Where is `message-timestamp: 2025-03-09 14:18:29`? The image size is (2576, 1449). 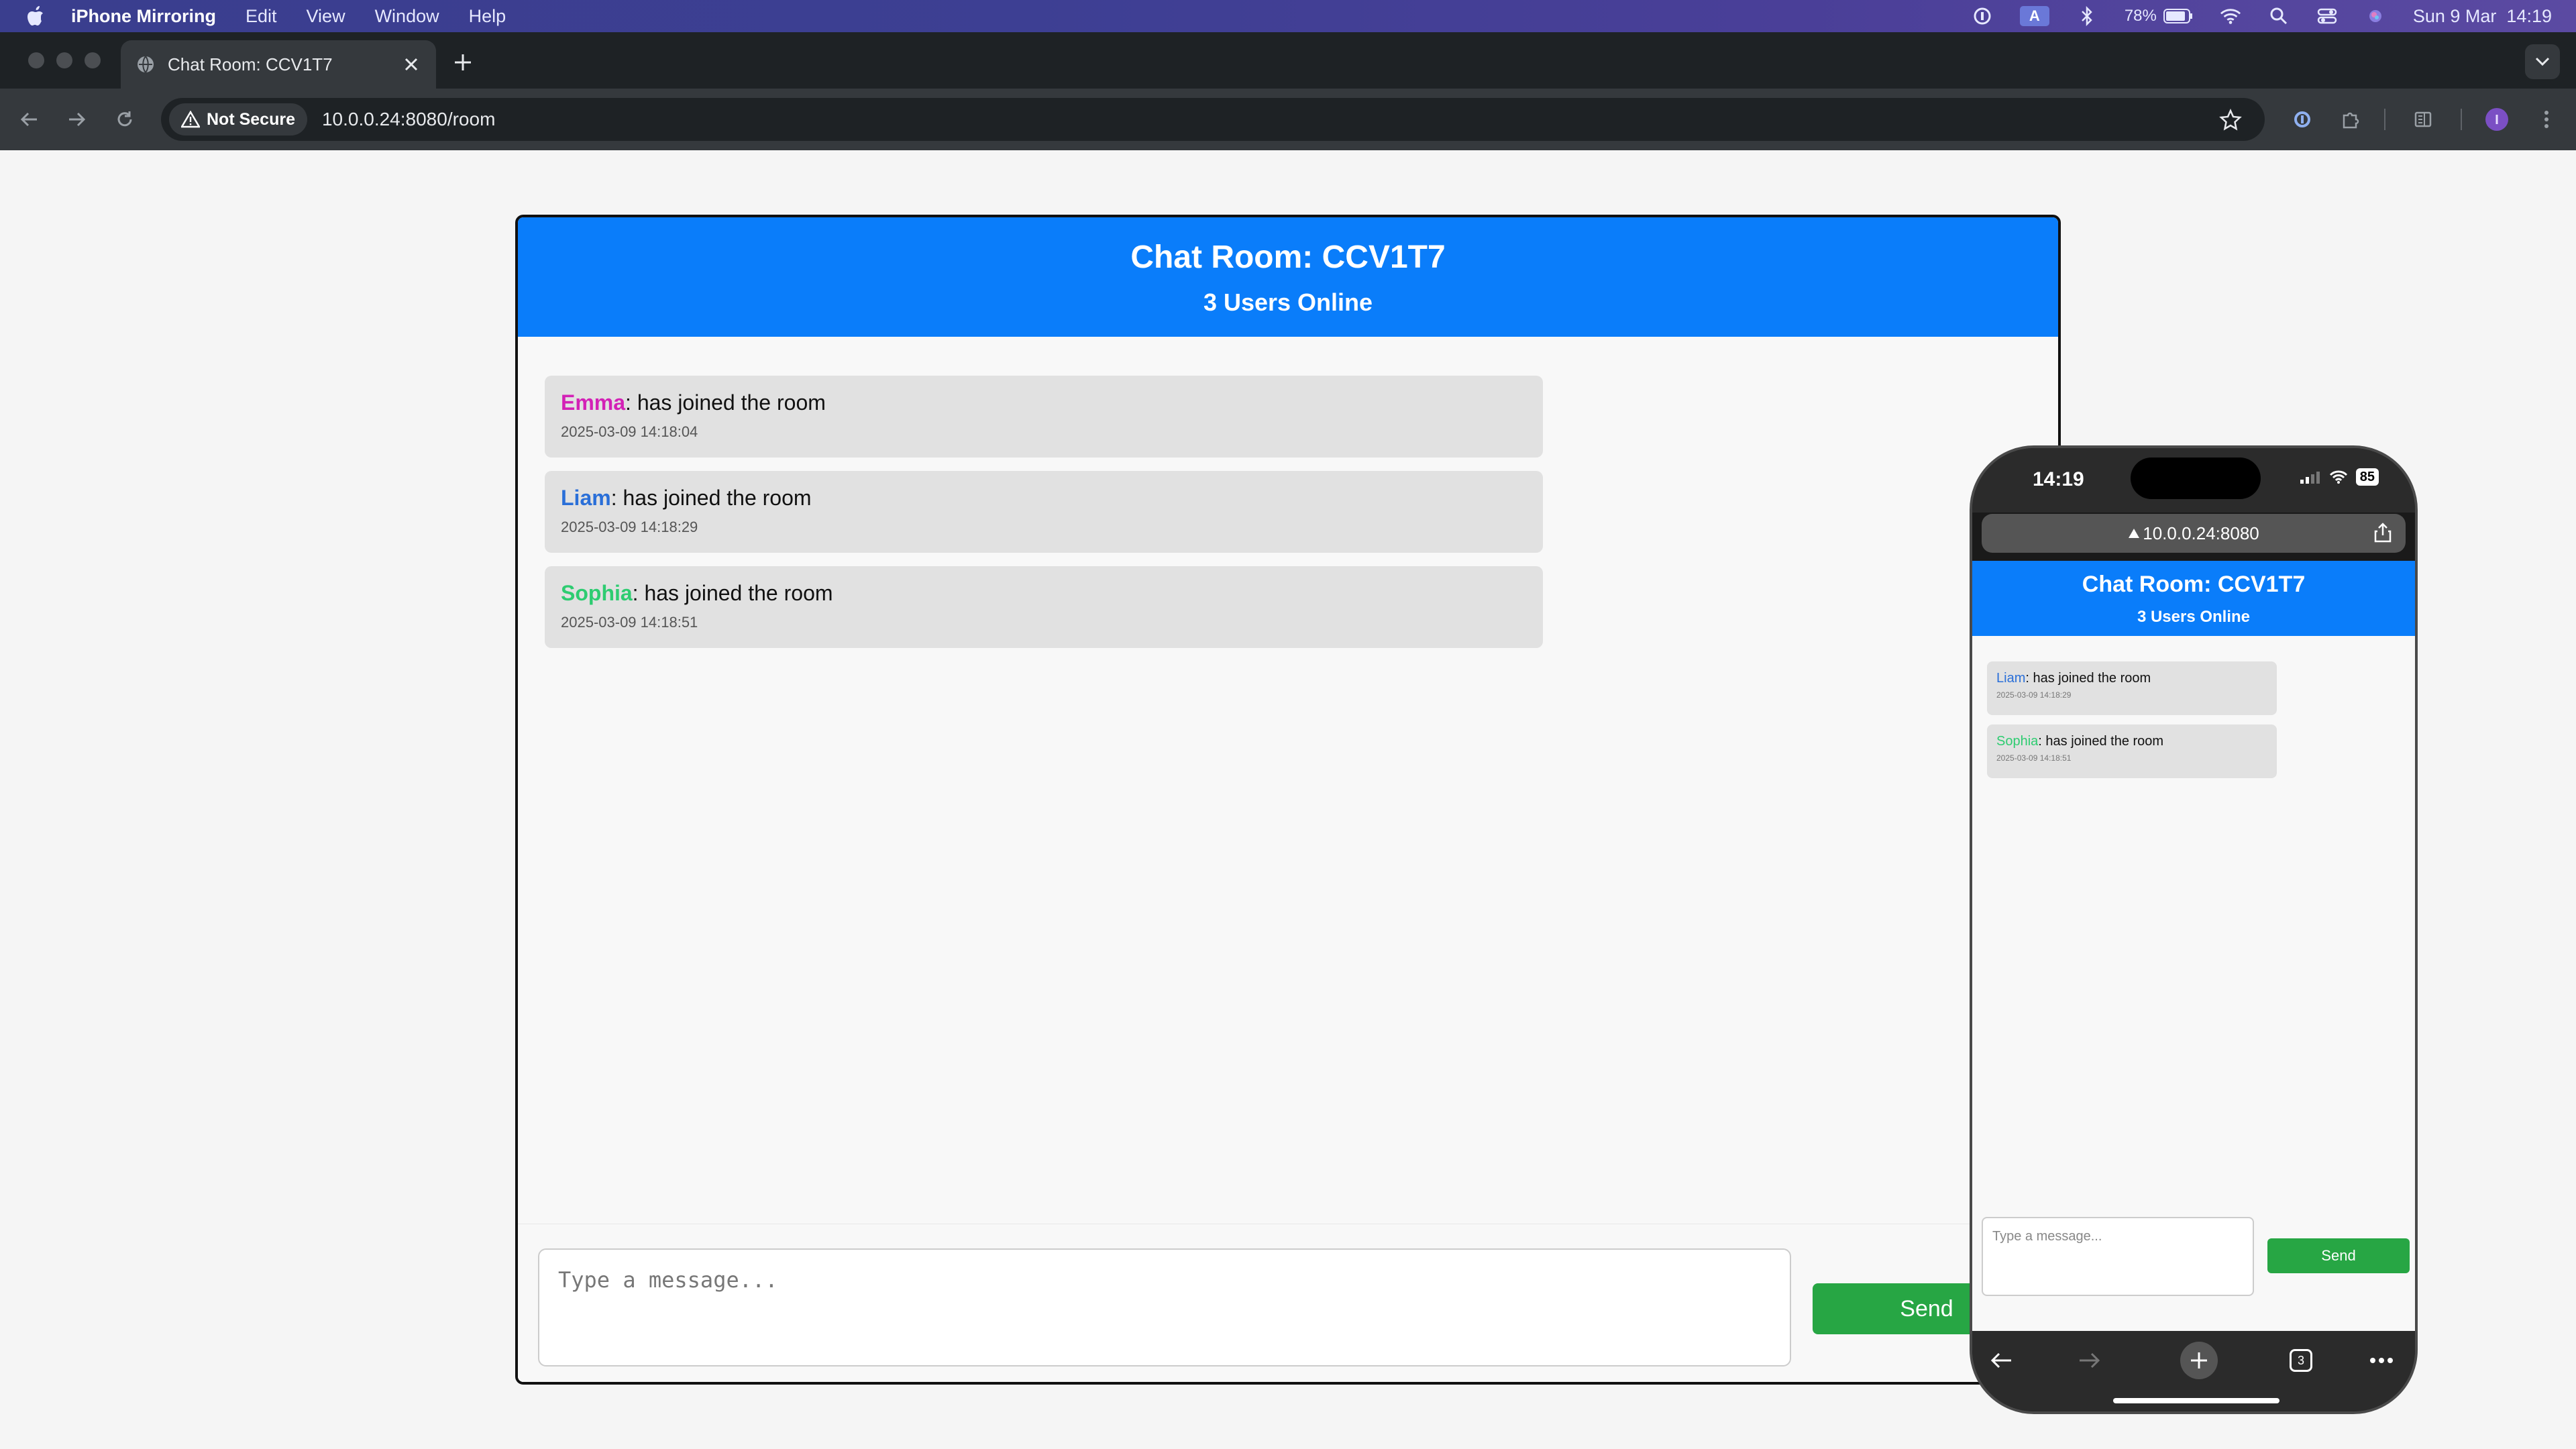
message-timestamp: 2025-03-09 14:18:29 is located at coordinates (629, 527).